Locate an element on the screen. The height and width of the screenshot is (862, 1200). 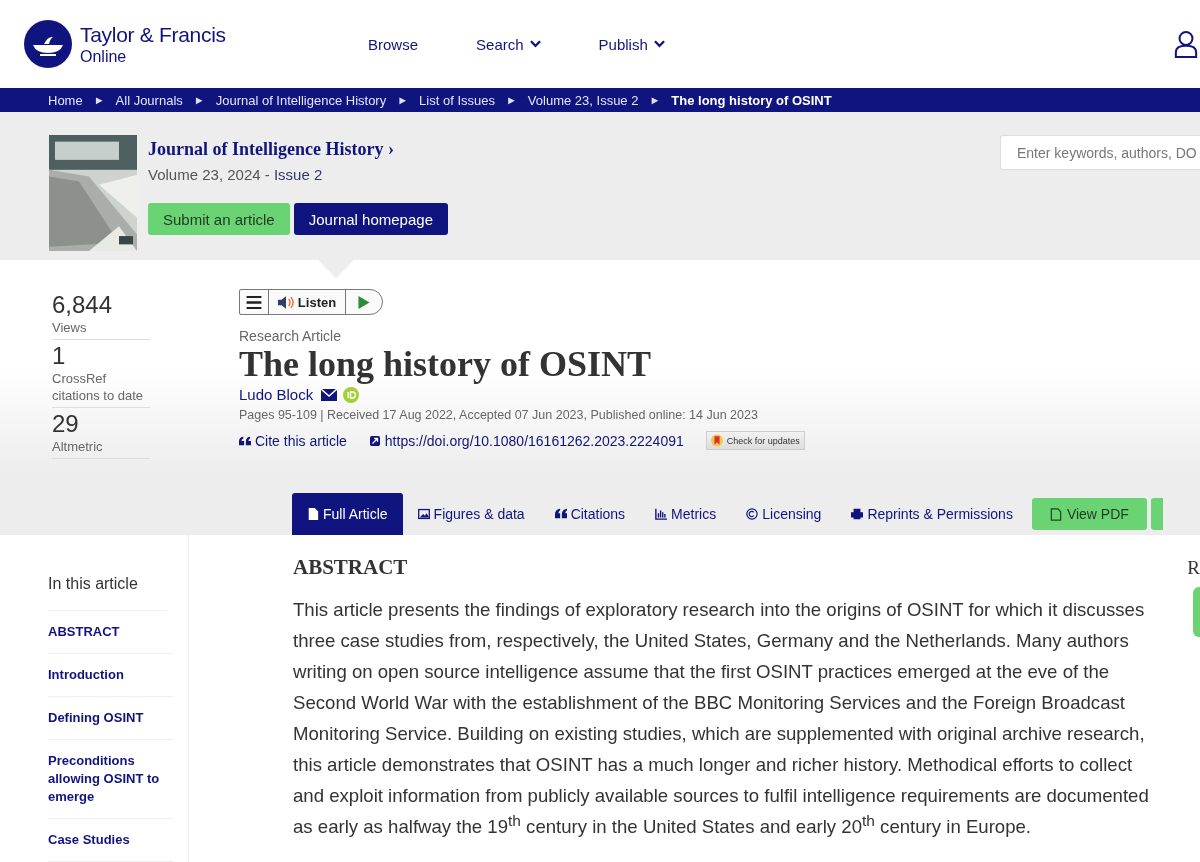
article-title: The long history of OSINT is located at coordinates (446, 364).